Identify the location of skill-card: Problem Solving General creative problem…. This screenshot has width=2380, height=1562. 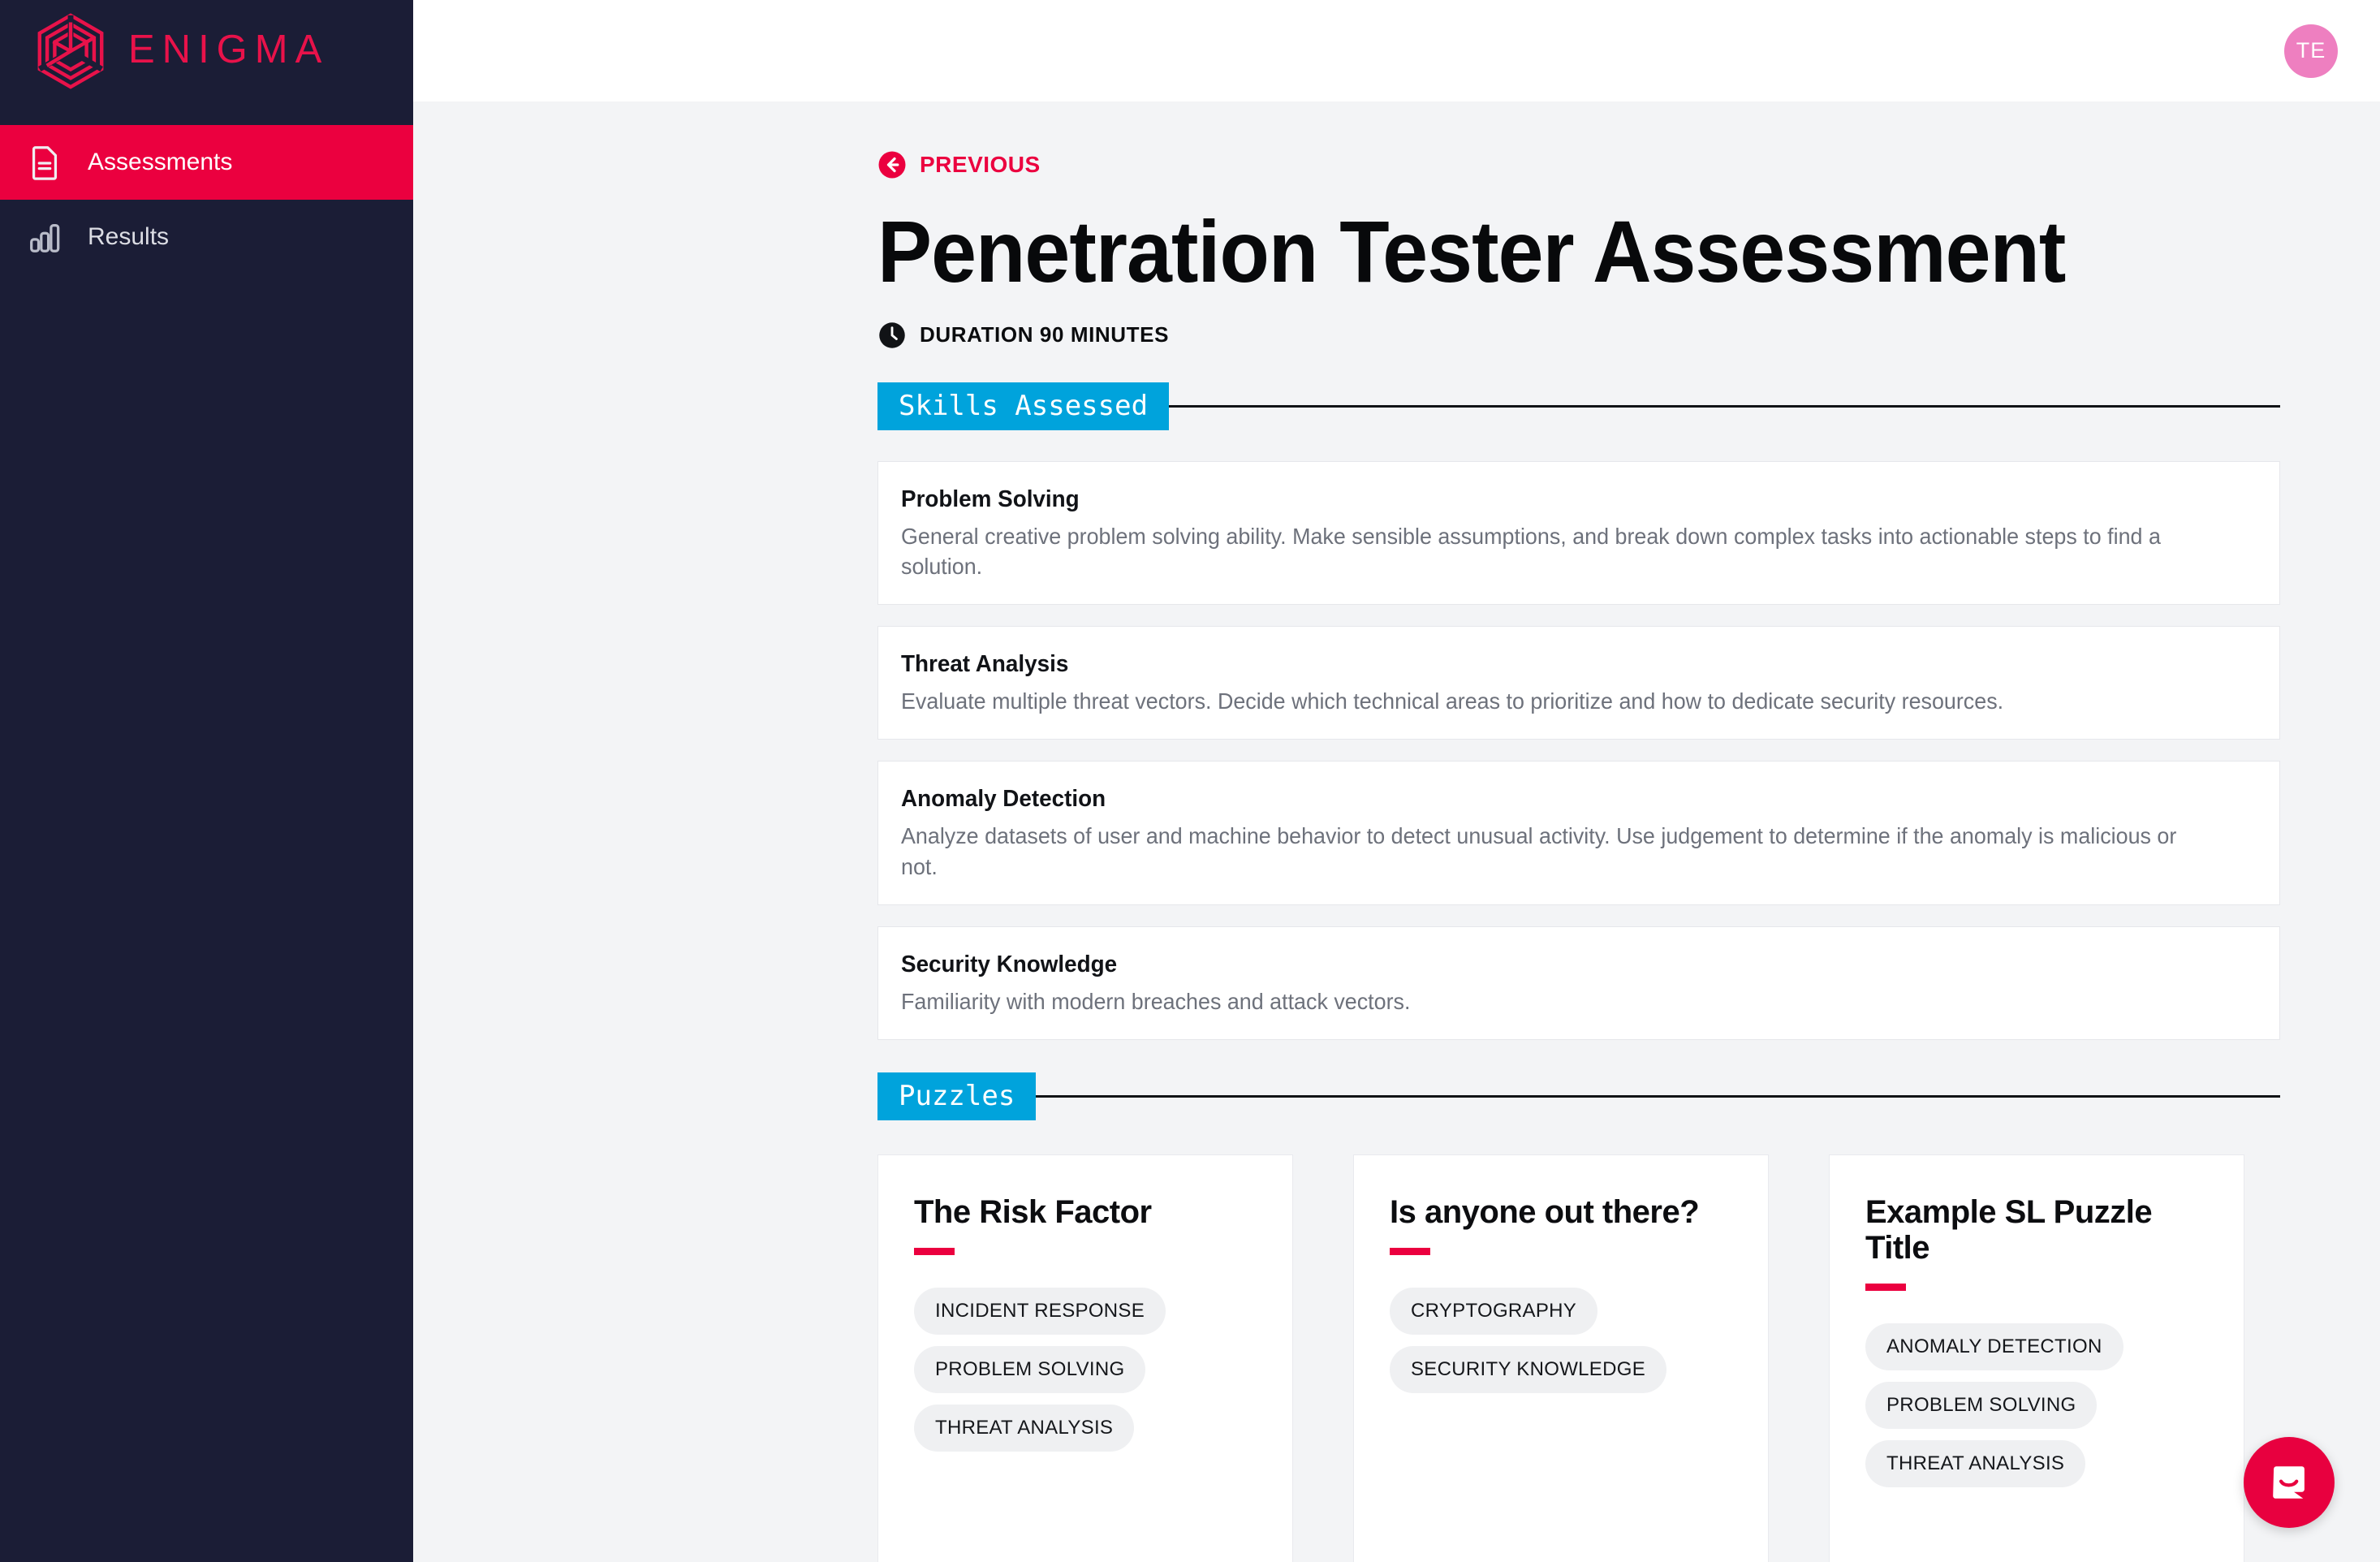
(1579, 533).